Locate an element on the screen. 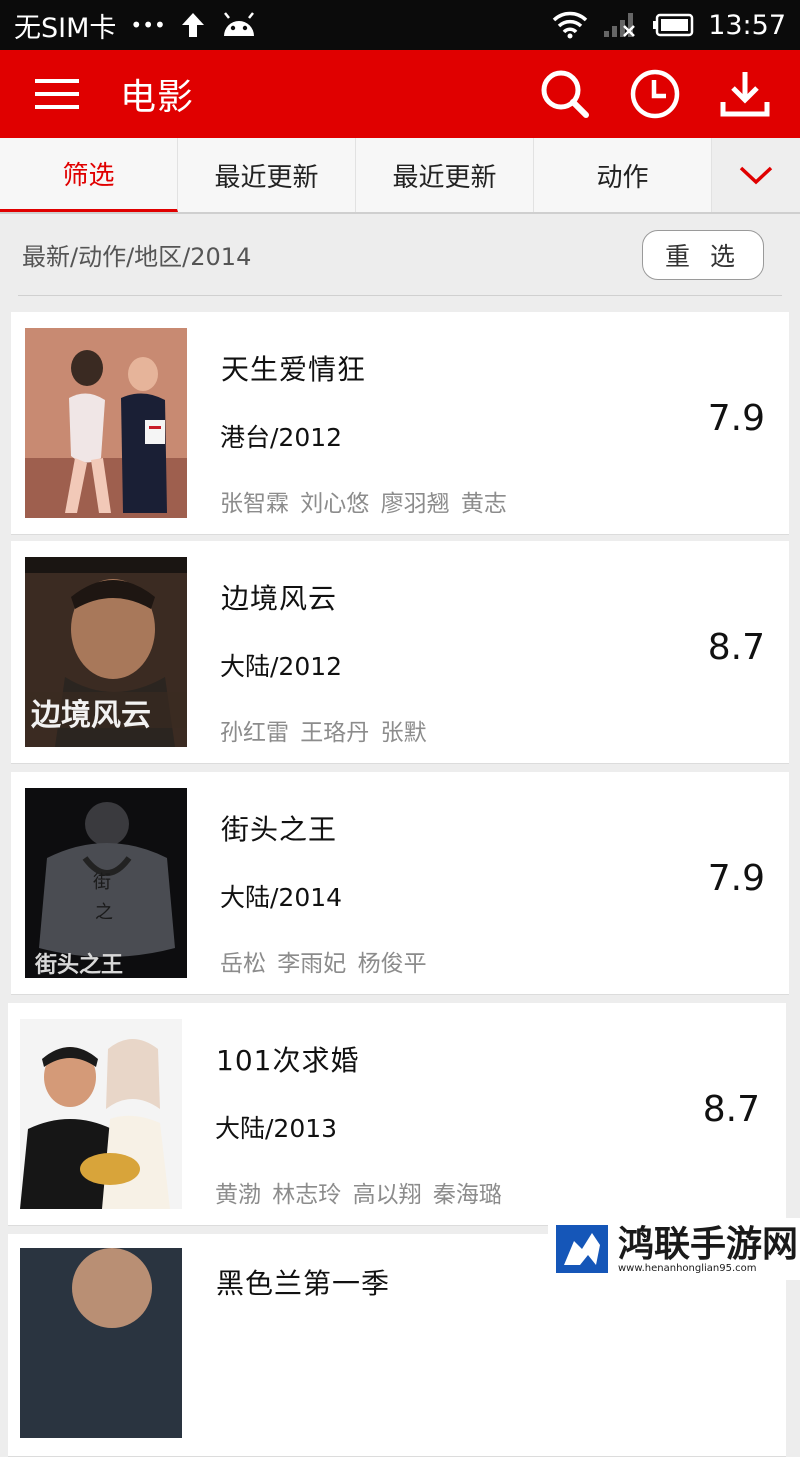 This screenshot has width=800, height=1457. list-item: 边境风云 边境风云 大陆/2012 孙红雷 王珞丹 张默 8.7 is located at coordinates (400, 652).